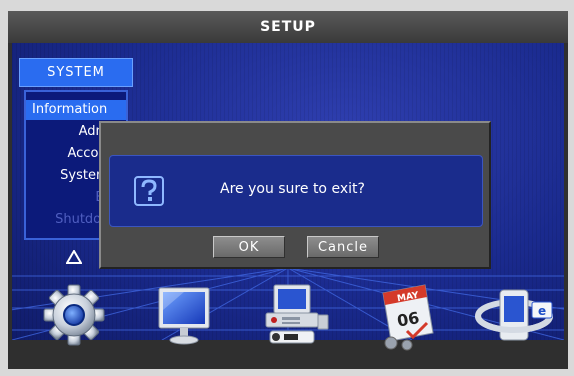 Image resolution: width=574 pixels, height=376 pixels. Describe the element at coordinates (184, 316) in the screenshot. I see `monitor-icon` at that location.